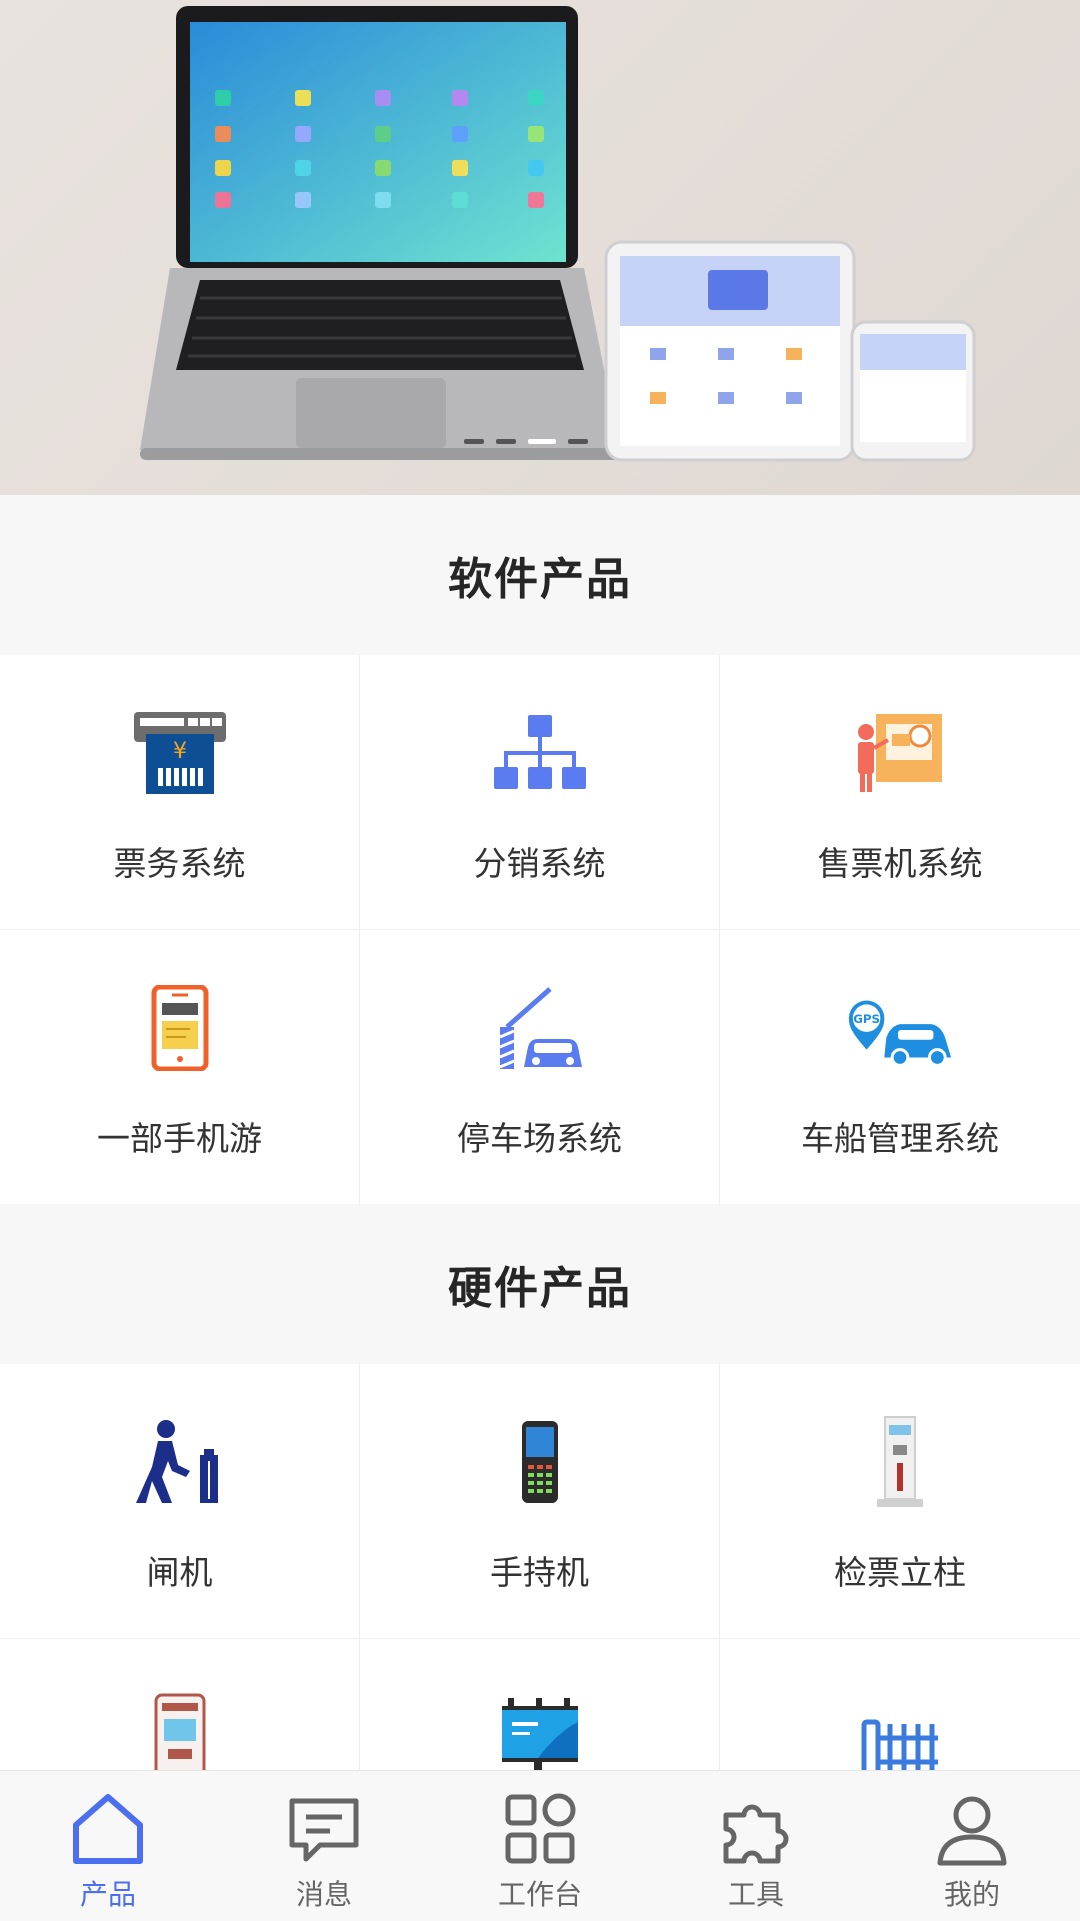 The height and width of the screenshot is (1921, 1080). Describe the element at coordinates (866, 1019) in the screenshot. I see `svg-text: GPS` at that location.